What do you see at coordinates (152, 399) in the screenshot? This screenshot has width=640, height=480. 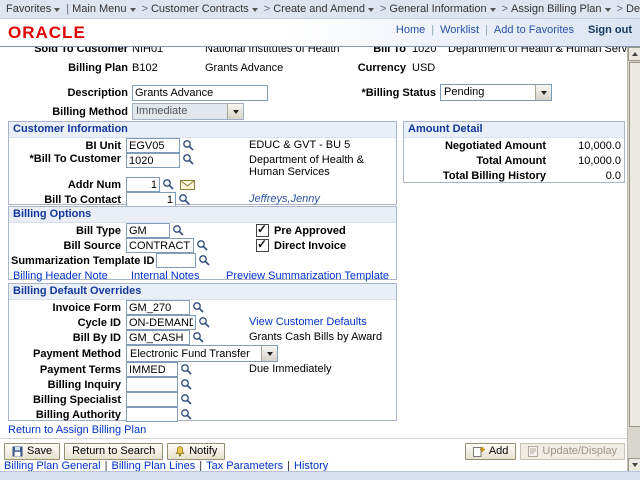 I see `billing-specialist-input` at bounding box center [152, 399].